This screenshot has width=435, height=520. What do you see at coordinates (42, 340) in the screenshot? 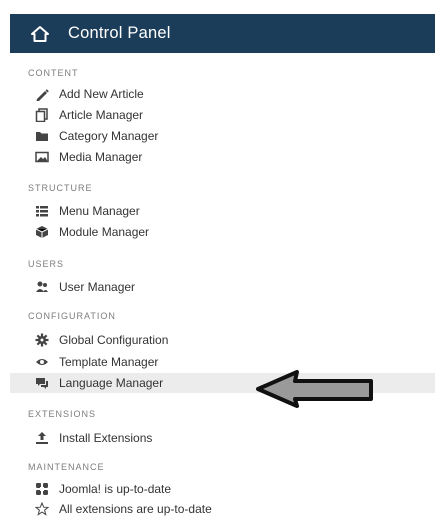
I see `gear-icon` at bounding box center [42, 340].